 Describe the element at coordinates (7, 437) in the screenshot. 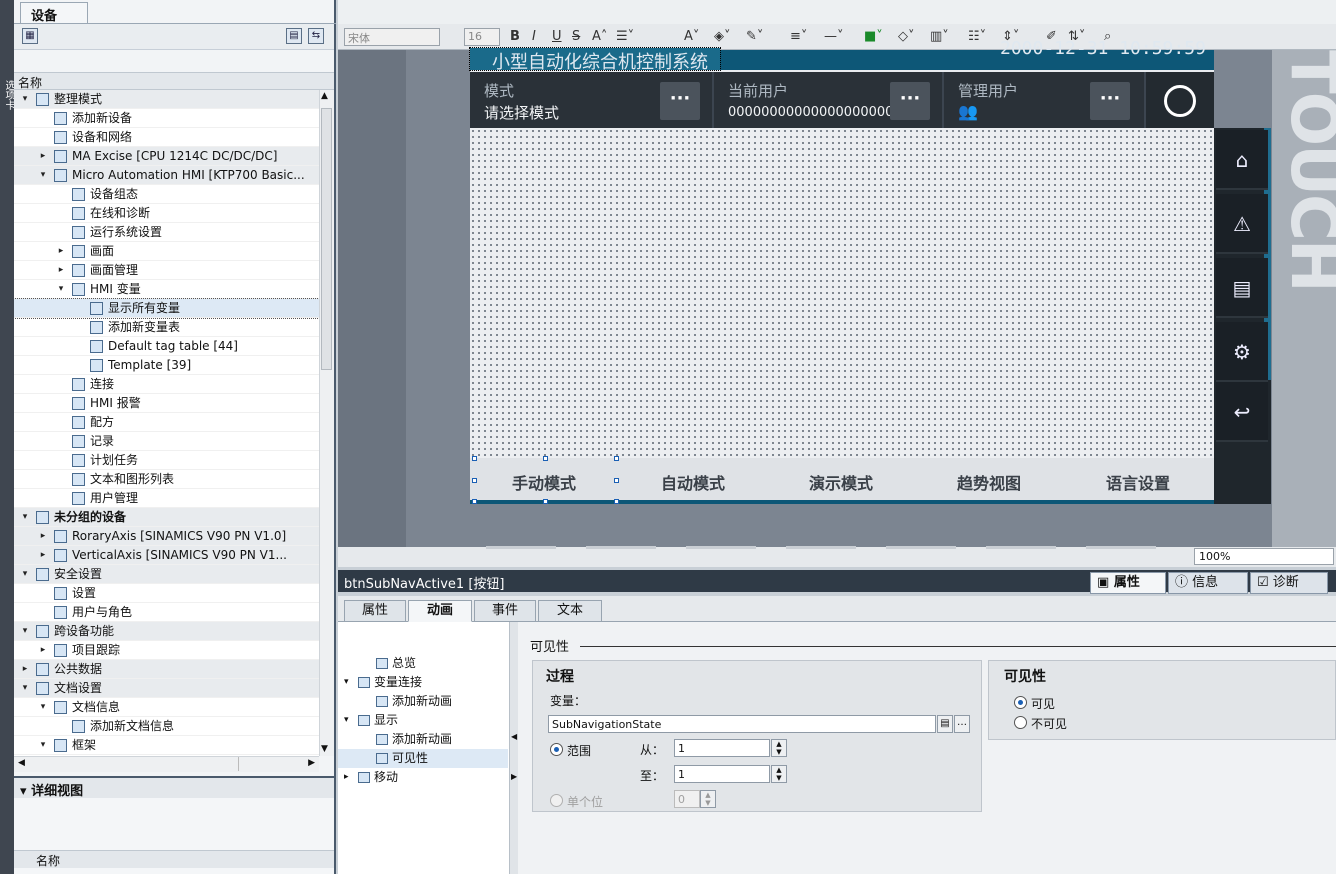

I see `left-collapsed-strip: 选项卡` at that location.